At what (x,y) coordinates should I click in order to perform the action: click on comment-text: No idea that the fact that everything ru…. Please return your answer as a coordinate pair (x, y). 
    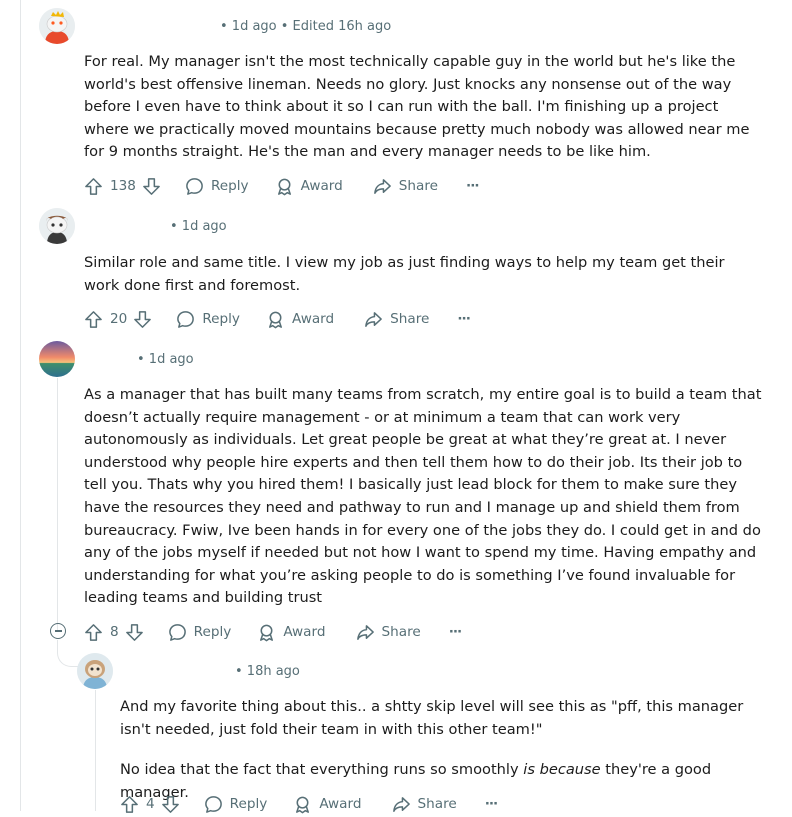
    Looking at the image, I should click on (322, 770).